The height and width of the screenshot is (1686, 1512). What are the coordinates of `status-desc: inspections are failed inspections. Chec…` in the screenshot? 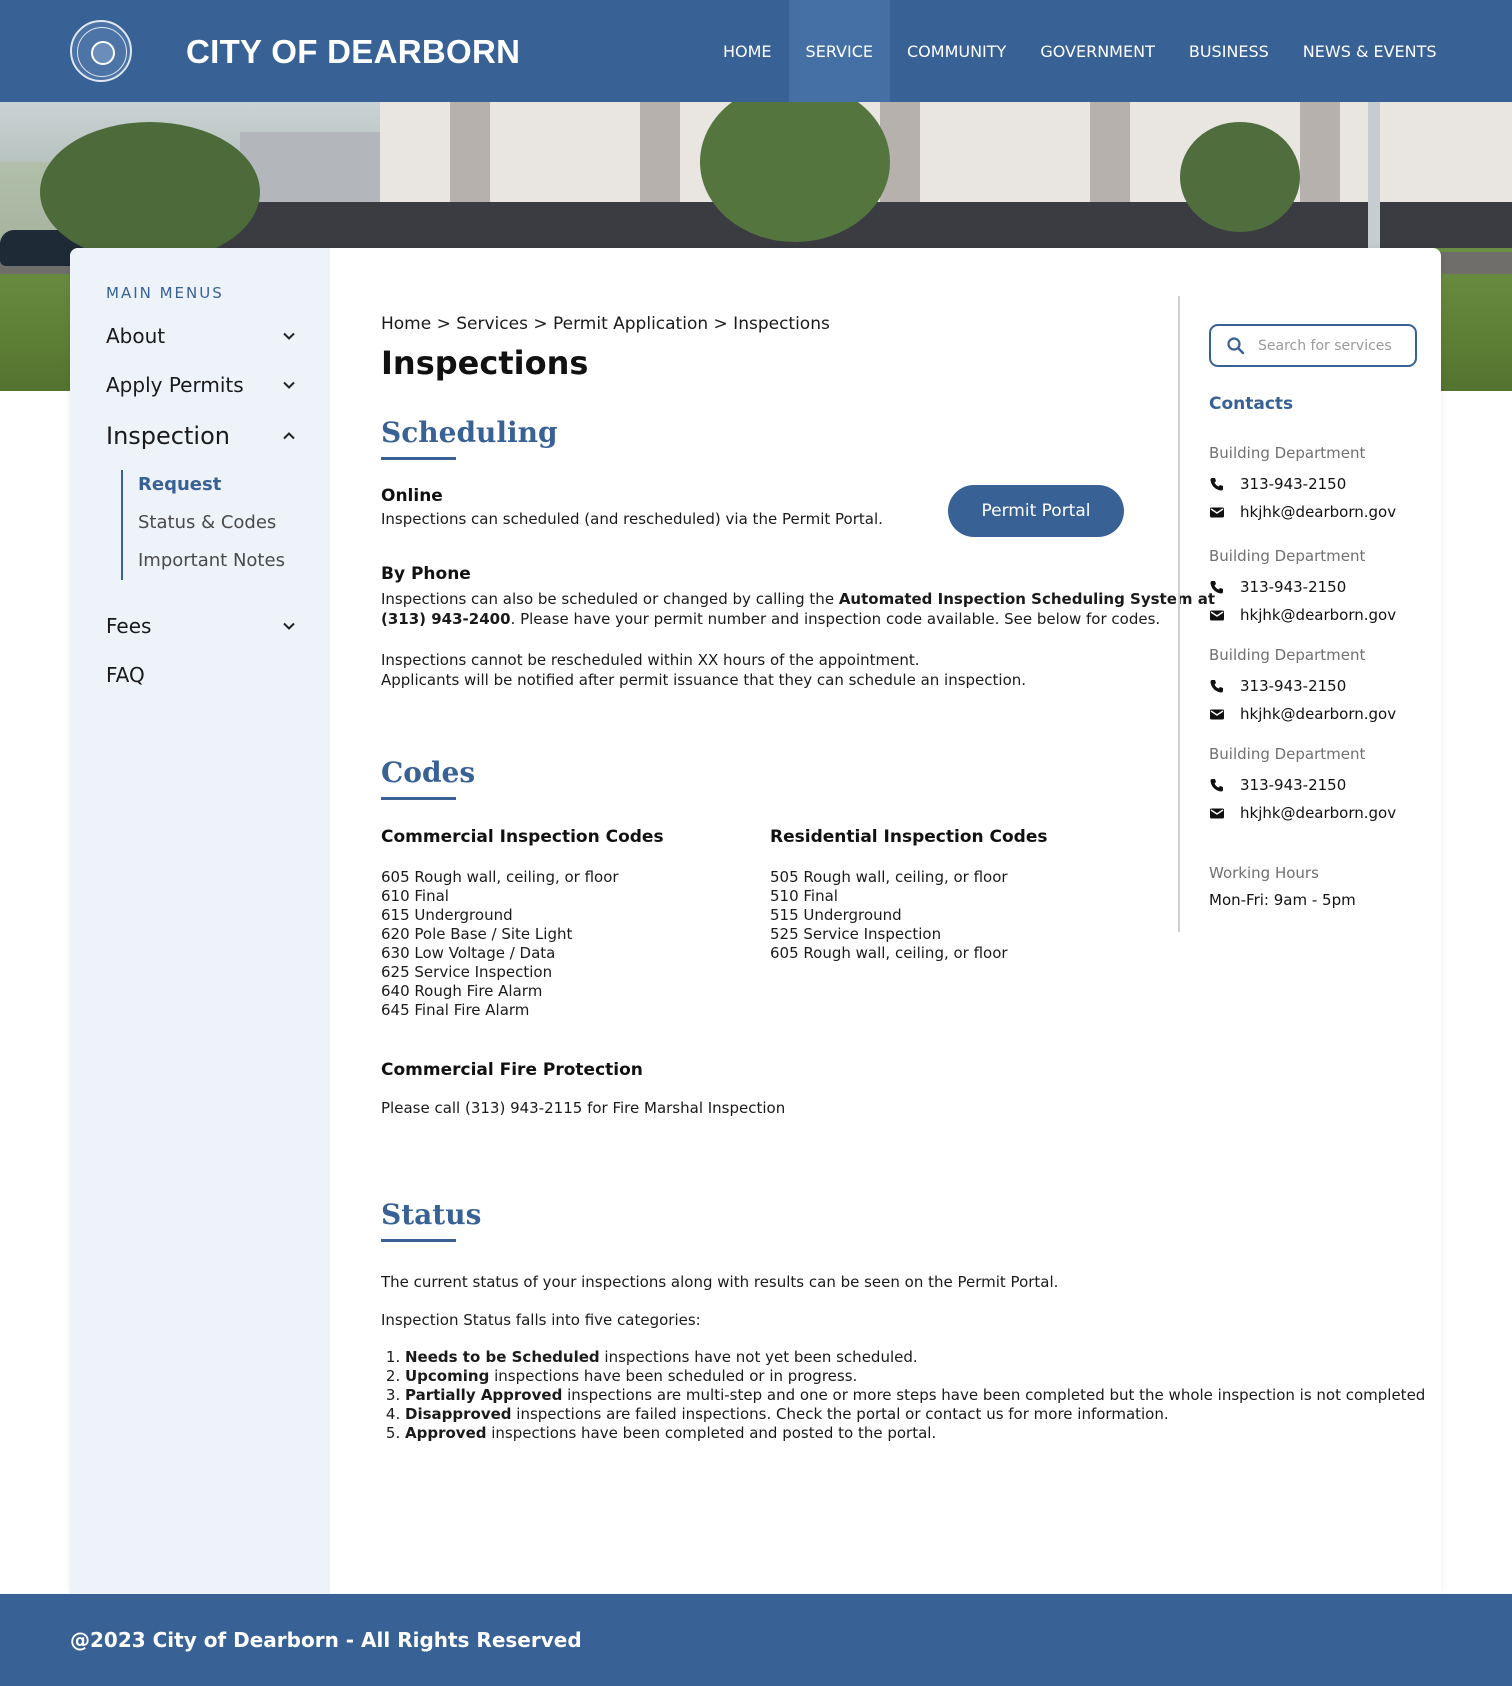 It's located at (840, 1414).